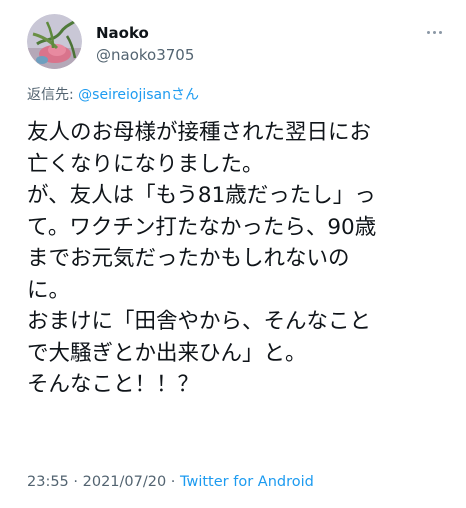 The width and height of the screenshot is (466, 508). What do you see at coordinates (247, 482) in the screenshot?
I see `tweet-source-link: Twitter for Android` at bounding box center [247, 482].